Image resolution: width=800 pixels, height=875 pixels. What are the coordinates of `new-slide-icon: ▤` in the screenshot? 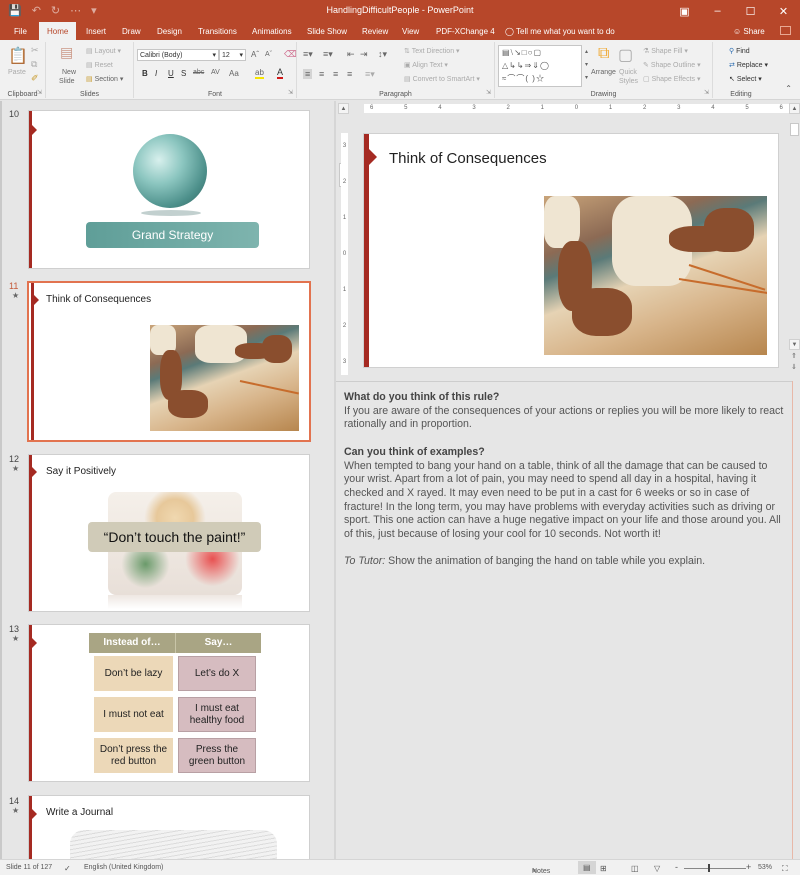 It's located at (66, 52).